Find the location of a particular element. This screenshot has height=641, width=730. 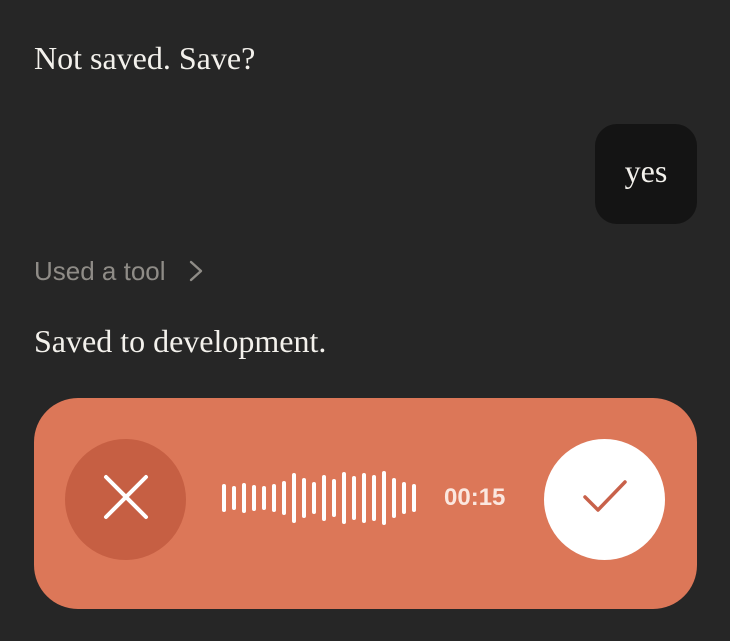

used-a-tool-label: Used a tool is located at coordinates (100, 270).